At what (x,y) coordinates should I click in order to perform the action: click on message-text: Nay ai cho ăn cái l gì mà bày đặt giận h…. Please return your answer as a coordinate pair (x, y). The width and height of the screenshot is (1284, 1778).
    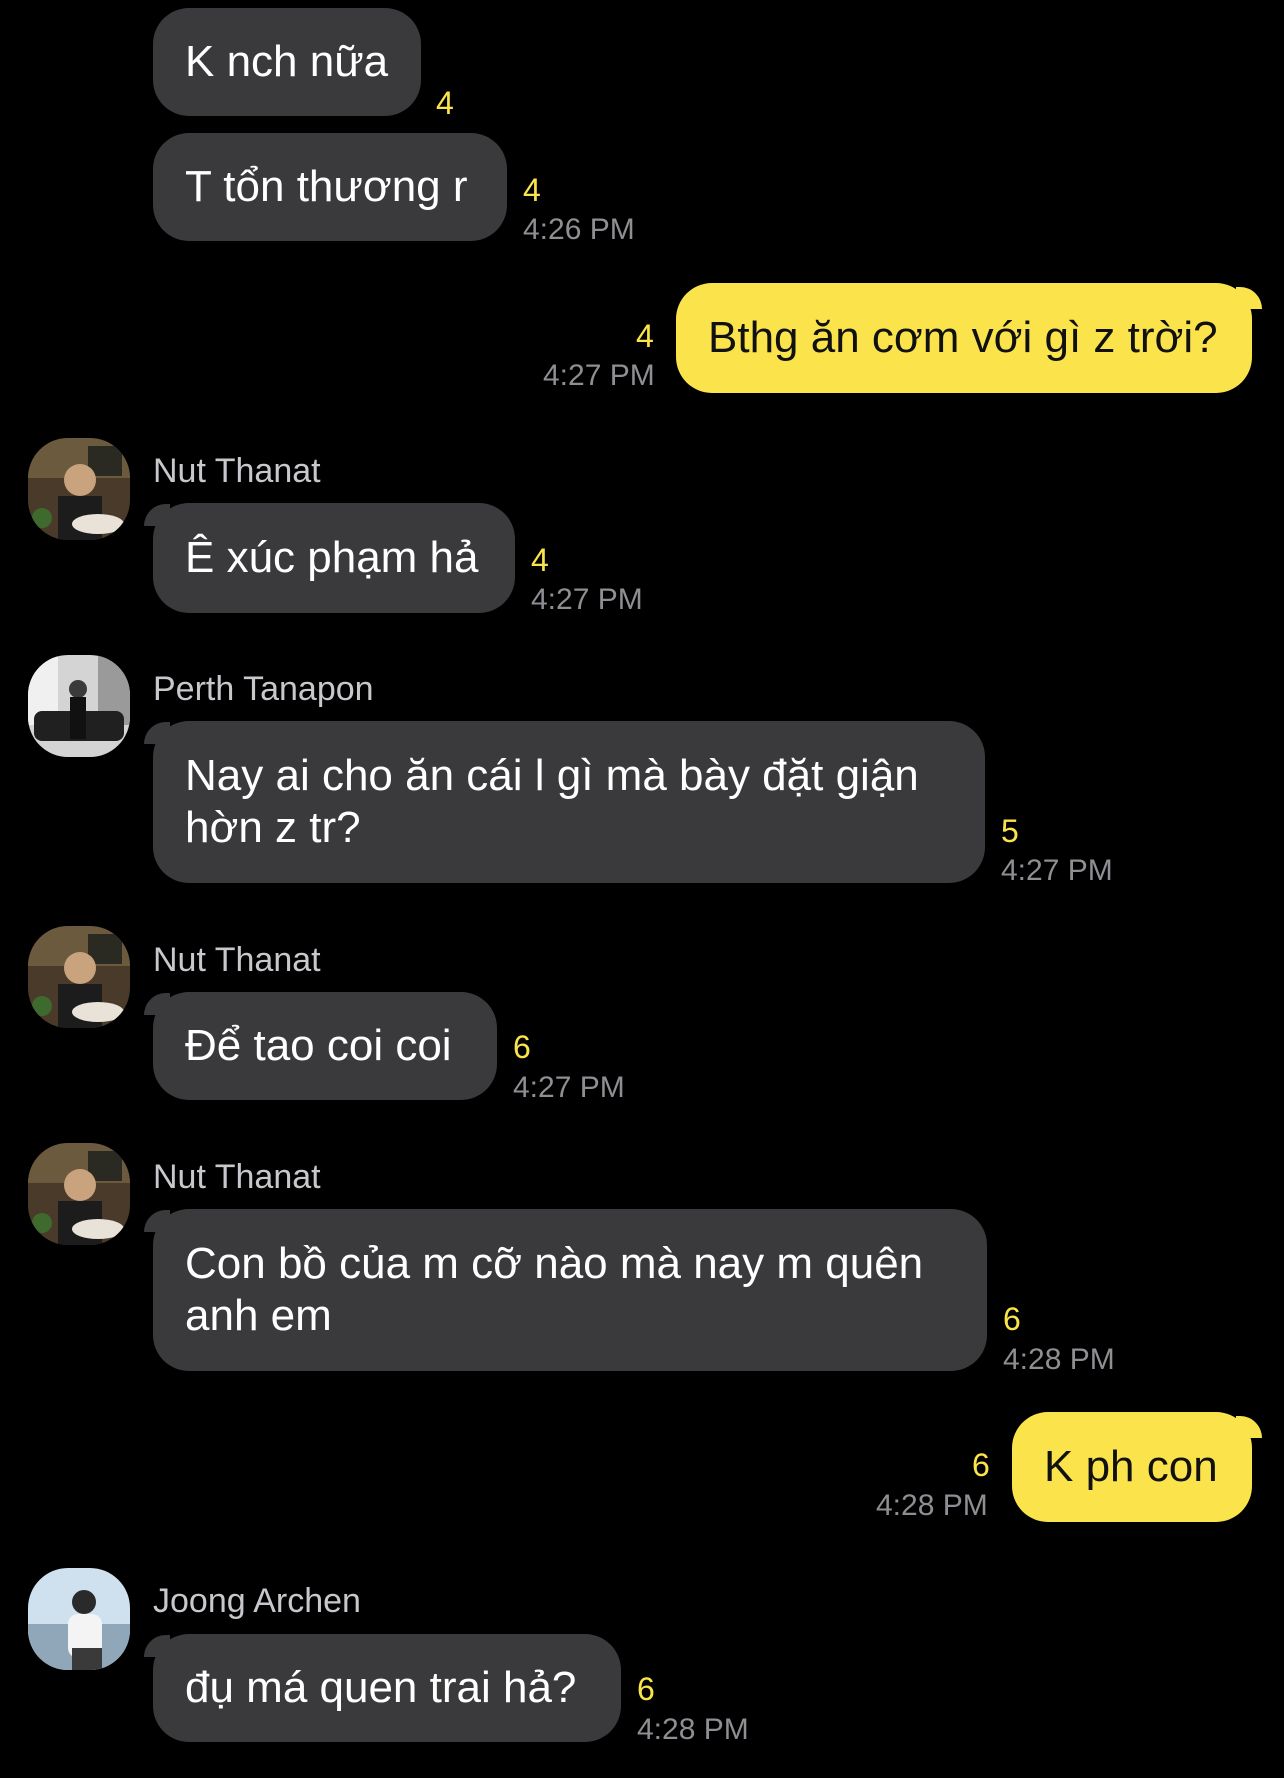
    Looking at the image, I should click on (552, 801).